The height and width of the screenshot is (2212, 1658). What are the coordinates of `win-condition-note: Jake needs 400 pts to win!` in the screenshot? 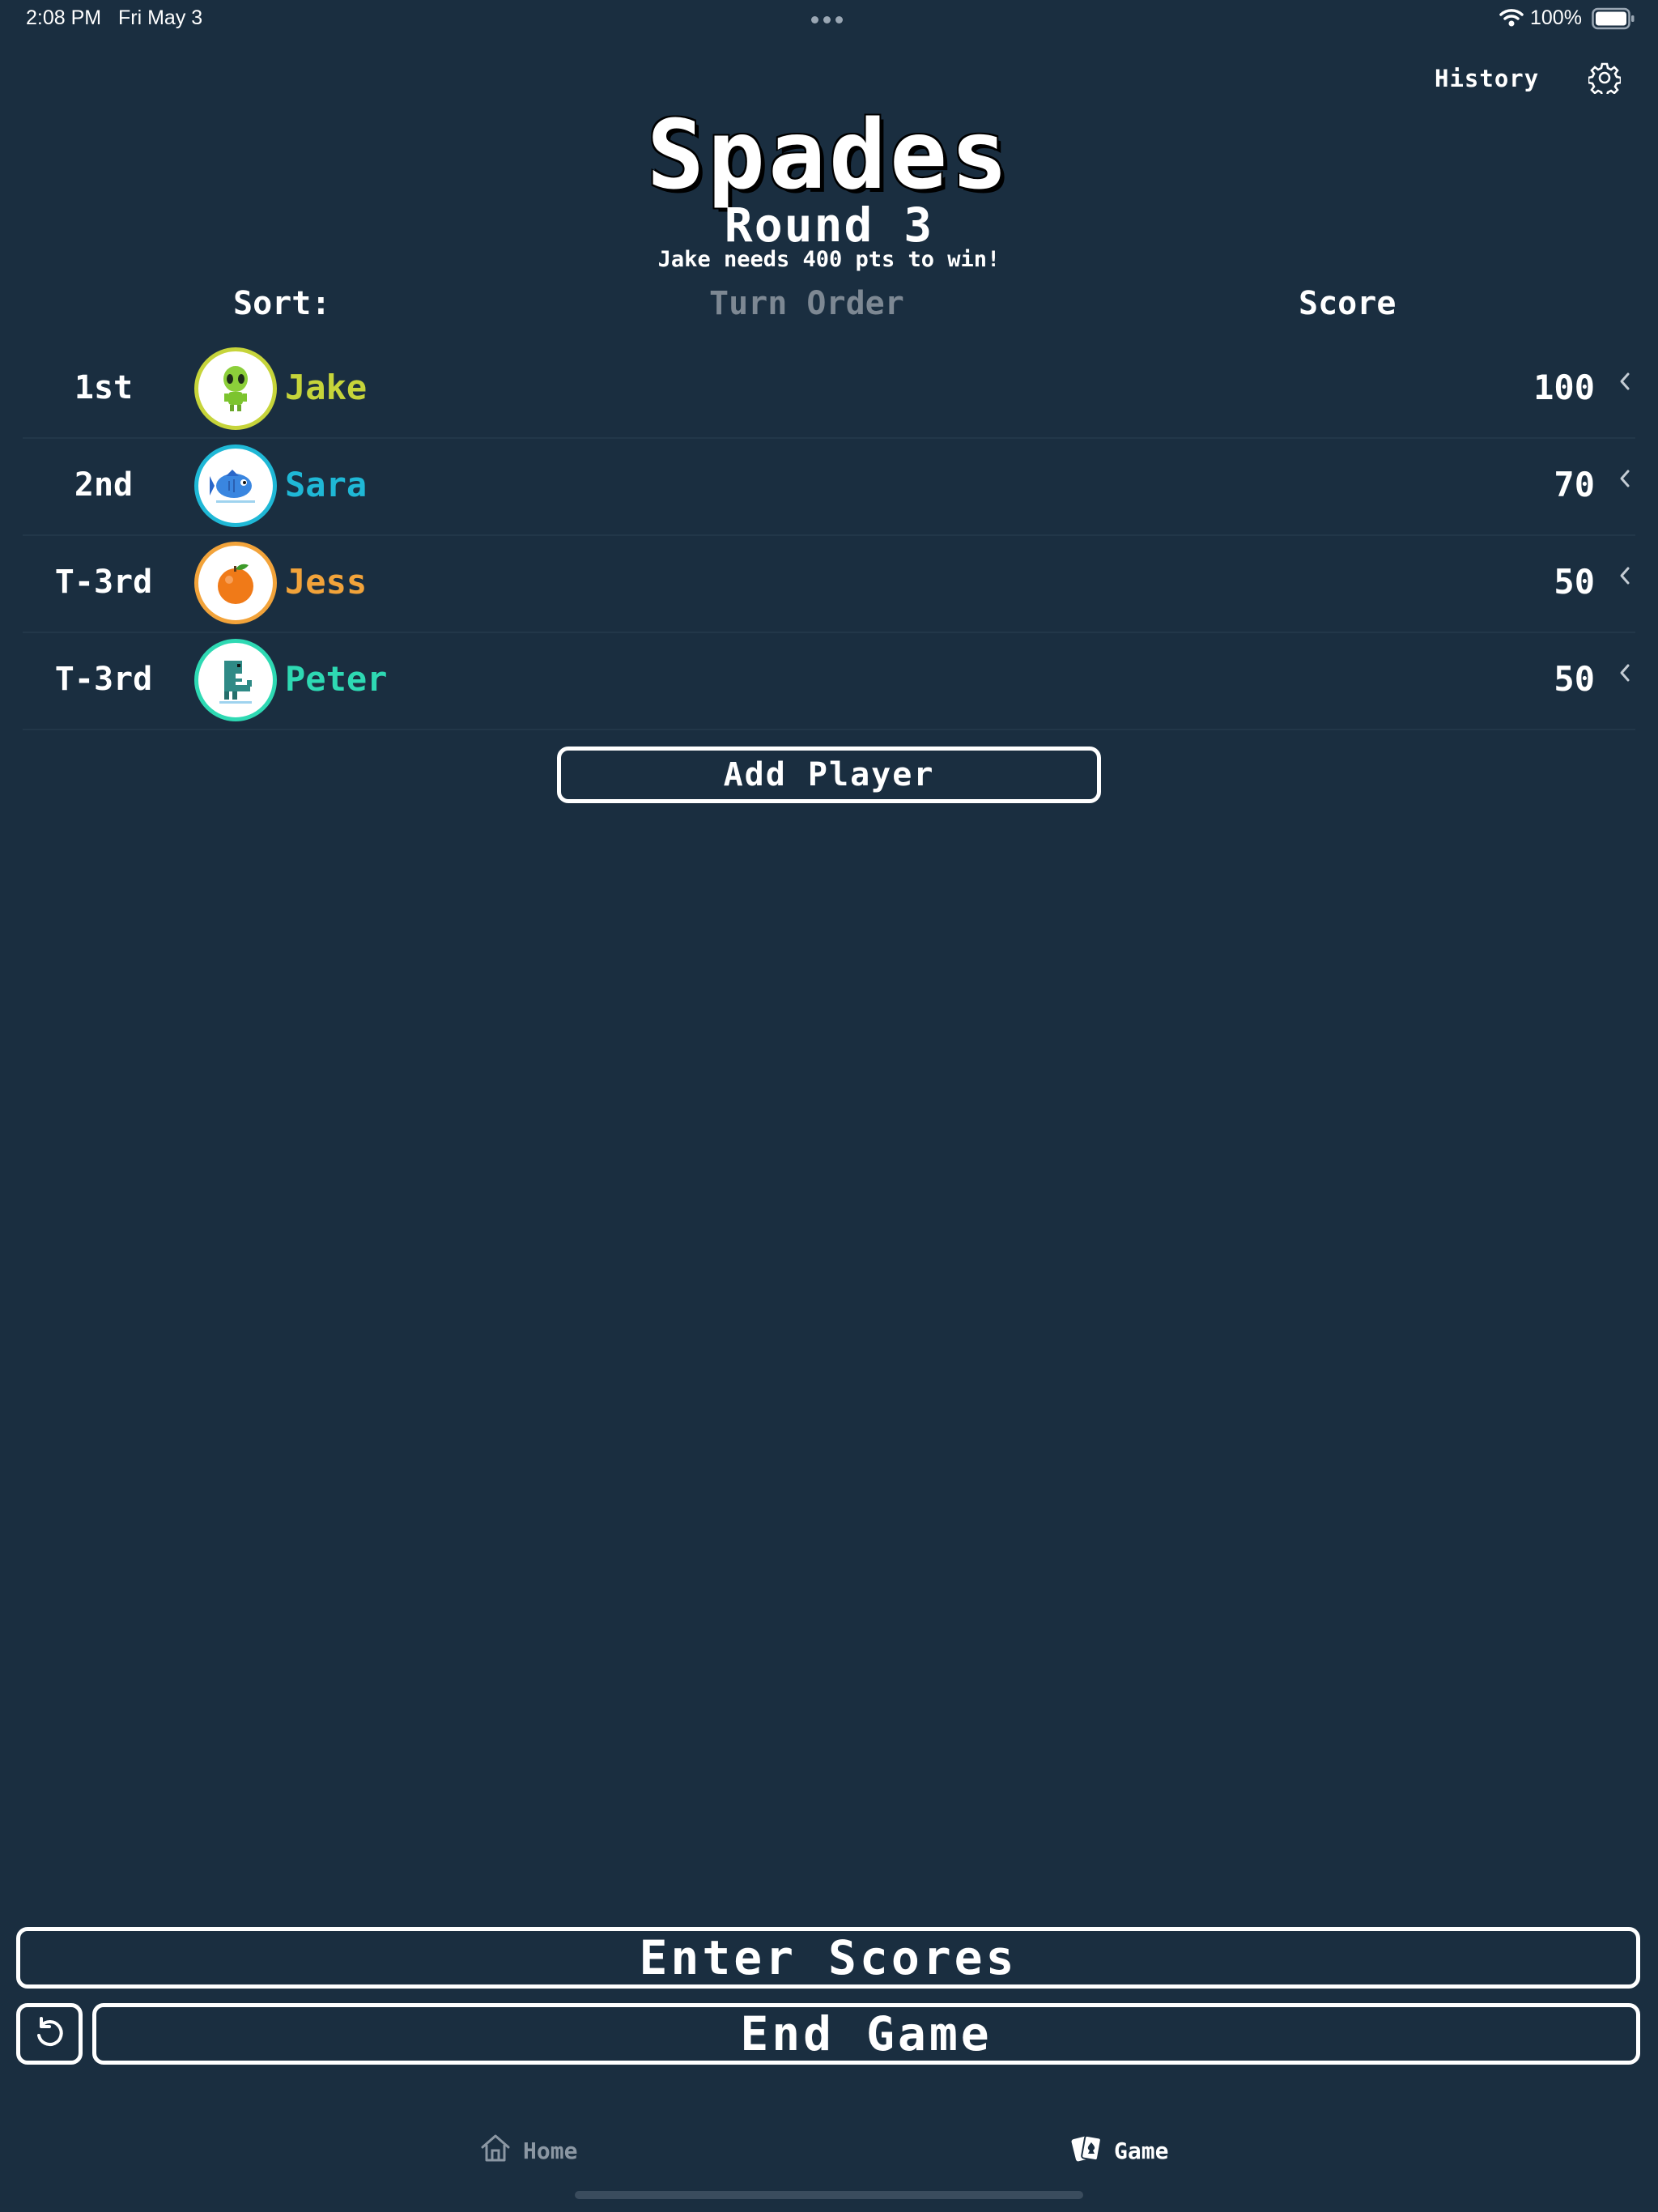 It's located at (829, 259).